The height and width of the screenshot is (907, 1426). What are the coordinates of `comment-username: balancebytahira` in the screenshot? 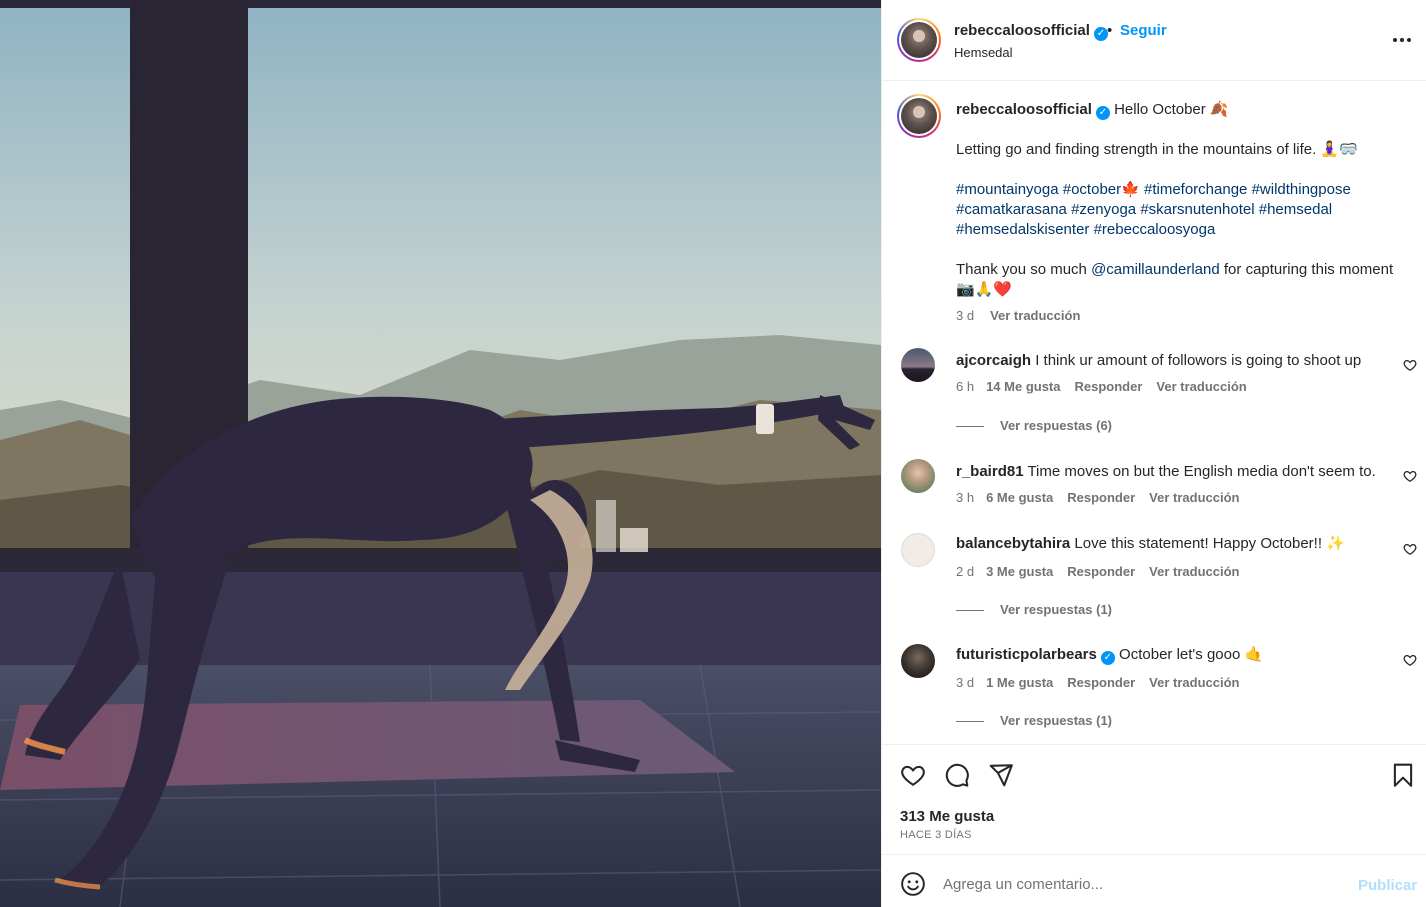 It's located at (1013, 543).